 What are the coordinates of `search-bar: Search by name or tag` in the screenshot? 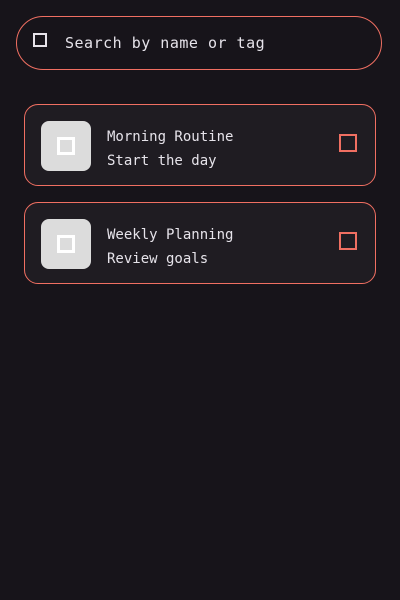 It's located at (199, 43).